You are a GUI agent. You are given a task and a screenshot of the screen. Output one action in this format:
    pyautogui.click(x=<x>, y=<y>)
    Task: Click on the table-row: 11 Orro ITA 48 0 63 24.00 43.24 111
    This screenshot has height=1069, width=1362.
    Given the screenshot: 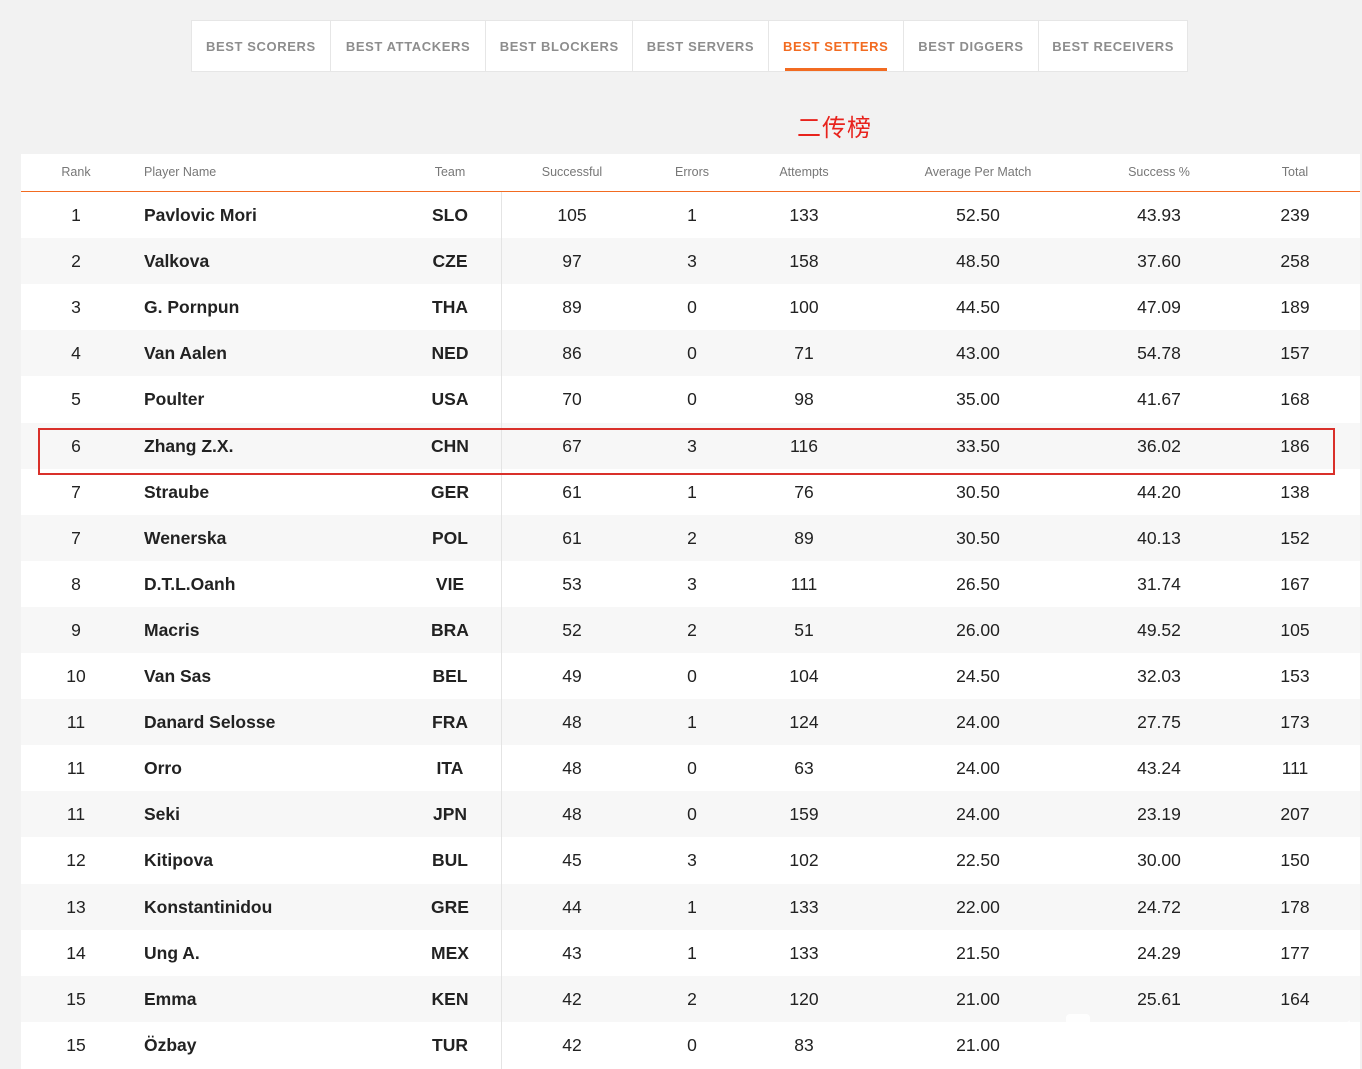 What is the action you would take?
    pyautogui.click(x=690, y=768)
    